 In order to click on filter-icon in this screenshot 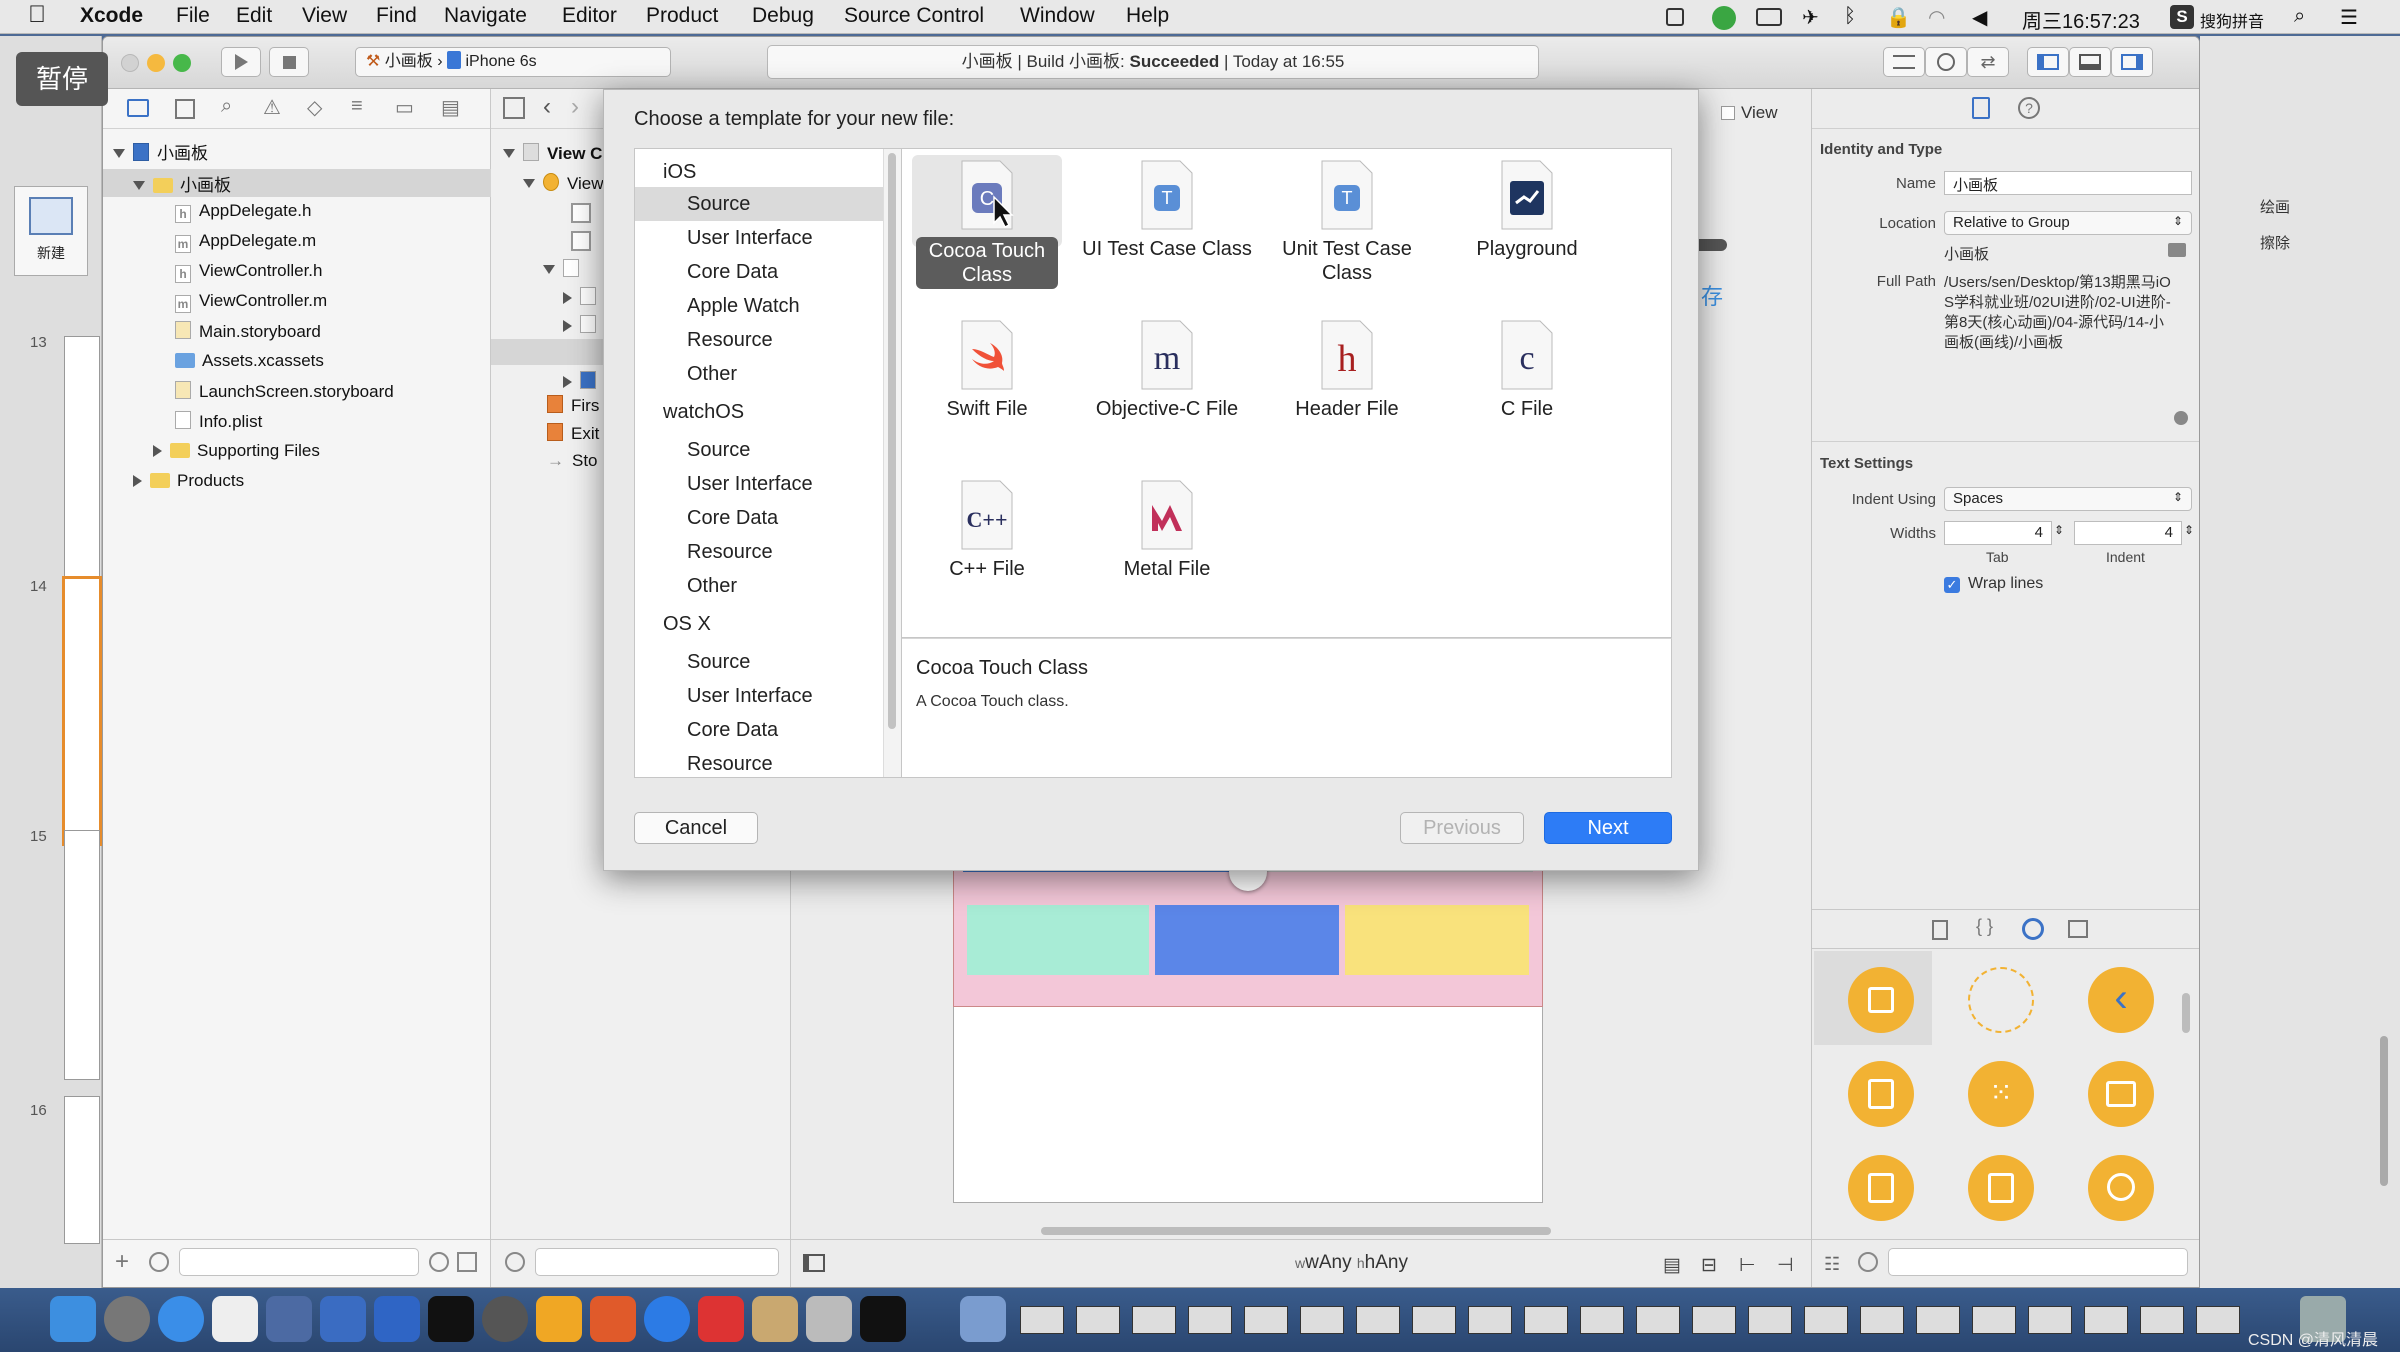, I will do `click(1868, 1262)`.